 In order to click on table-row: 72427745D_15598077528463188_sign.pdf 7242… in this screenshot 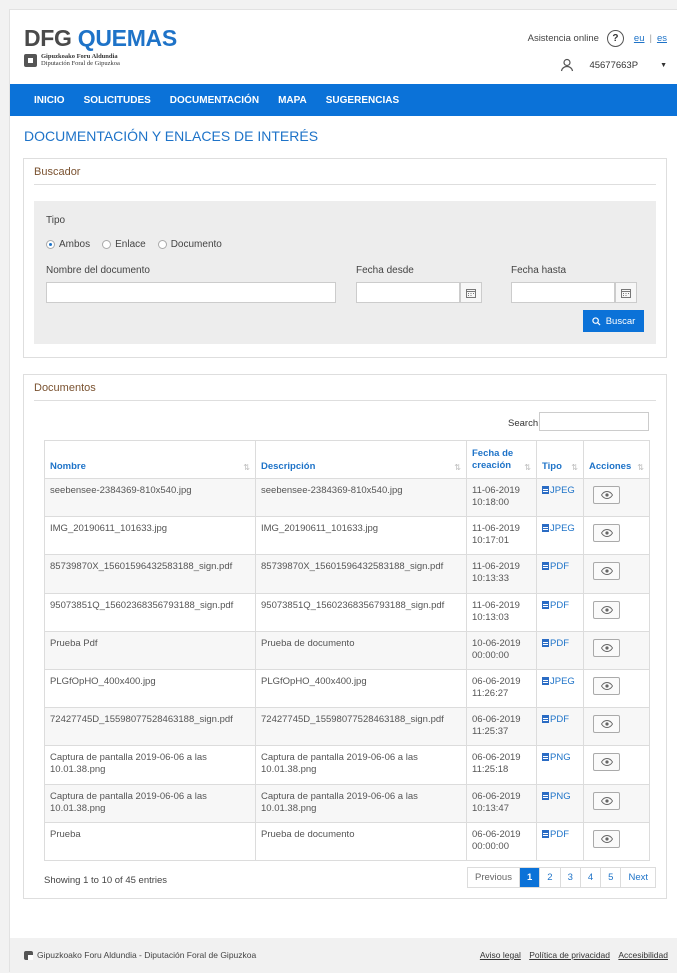, I will do `click(347, 727)`.